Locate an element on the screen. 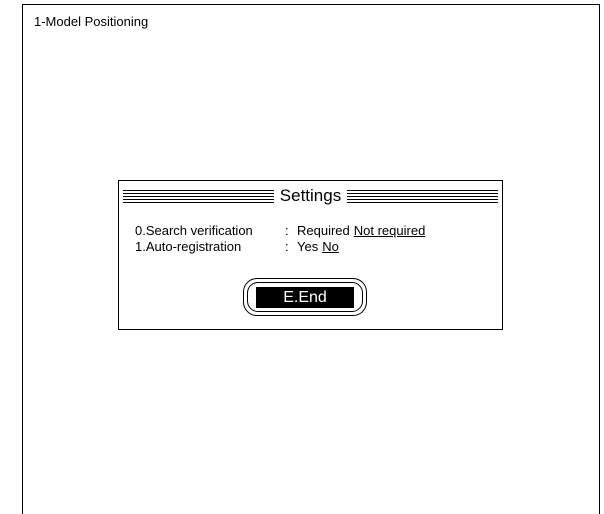  dialog-header: Settings is located at coordinates (310, 196).